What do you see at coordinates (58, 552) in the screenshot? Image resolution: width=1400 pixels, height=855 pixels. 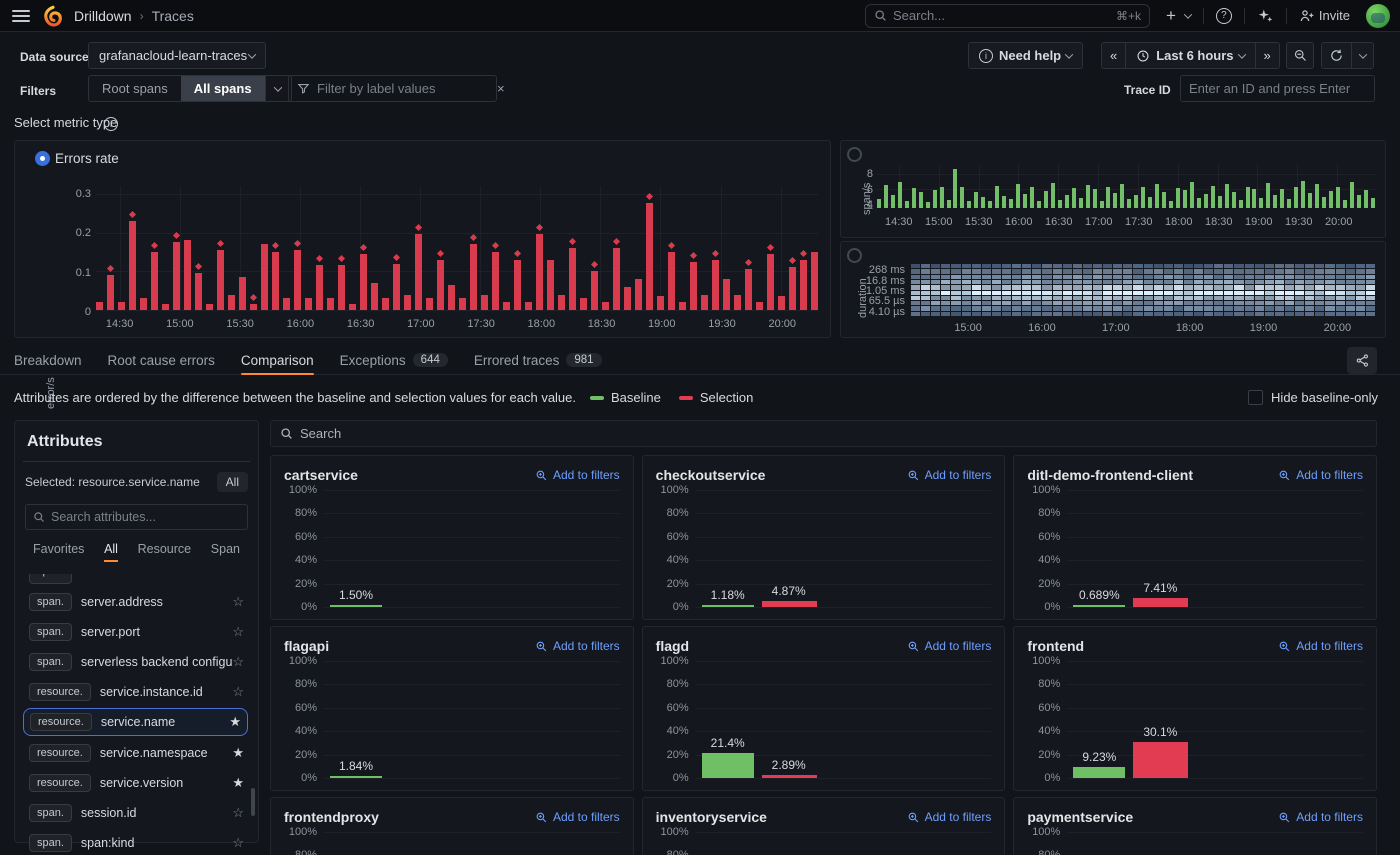 I see `attr-tab-favorites: Favorites` at bounding box center [58, 552].